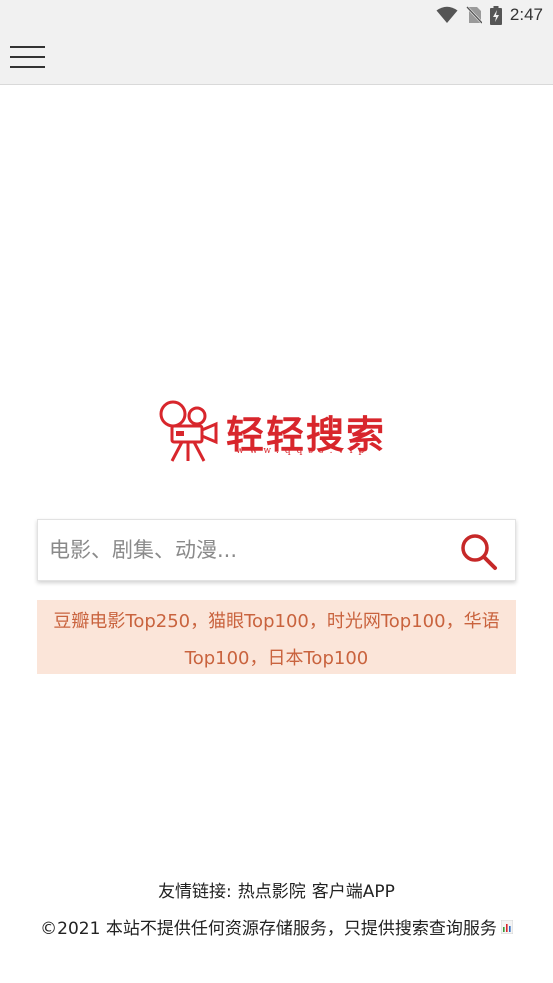 This screenshot has height=983, width=553. I want to click on hamburger-menu-icon, so click(28, 57).